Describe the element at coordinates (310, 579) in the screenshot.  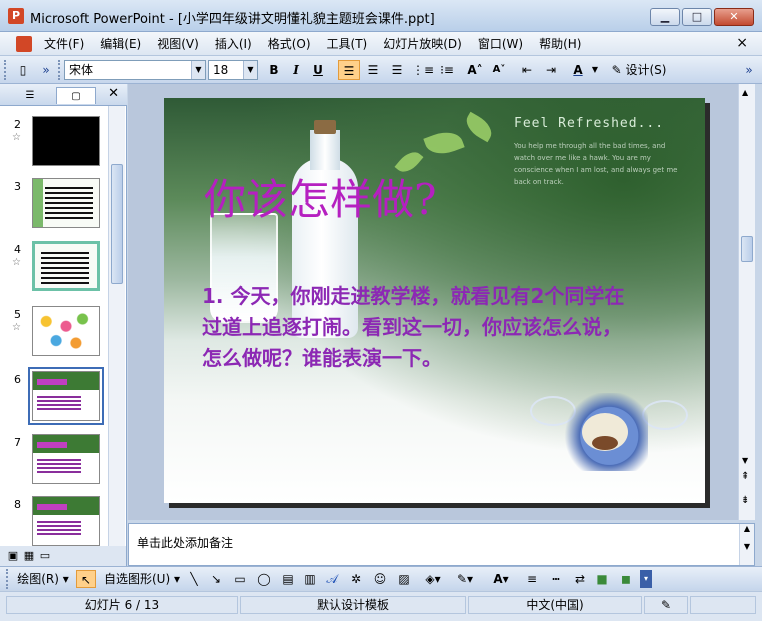
I see `vertical-textbox-icon: ▥` at that location.